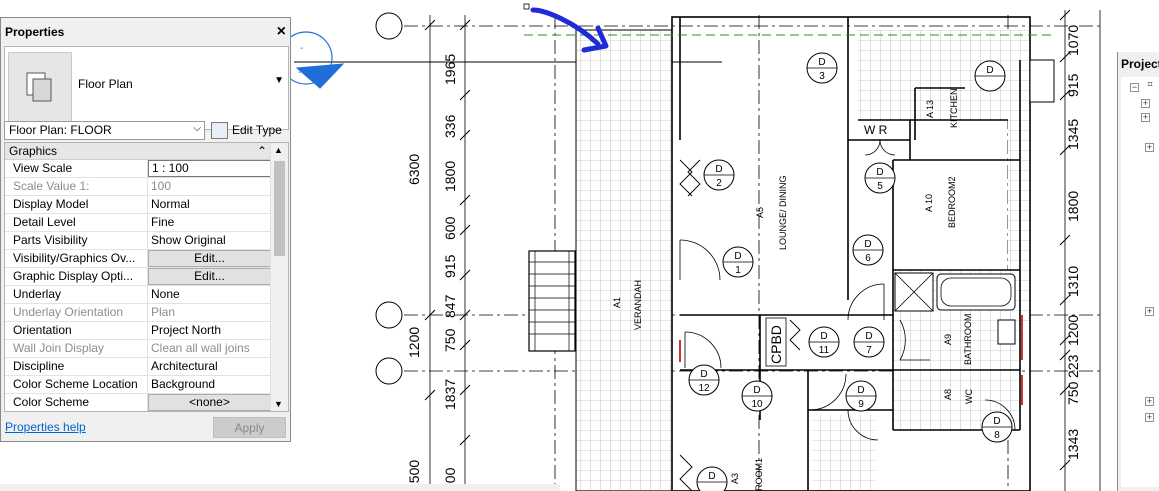 The width and height of the screenshot is (1159, 491). What do you see at coordinates (760, 212) in the screenshot?
I see `room-lounge-code: A5` at bounding box center [760, 212].